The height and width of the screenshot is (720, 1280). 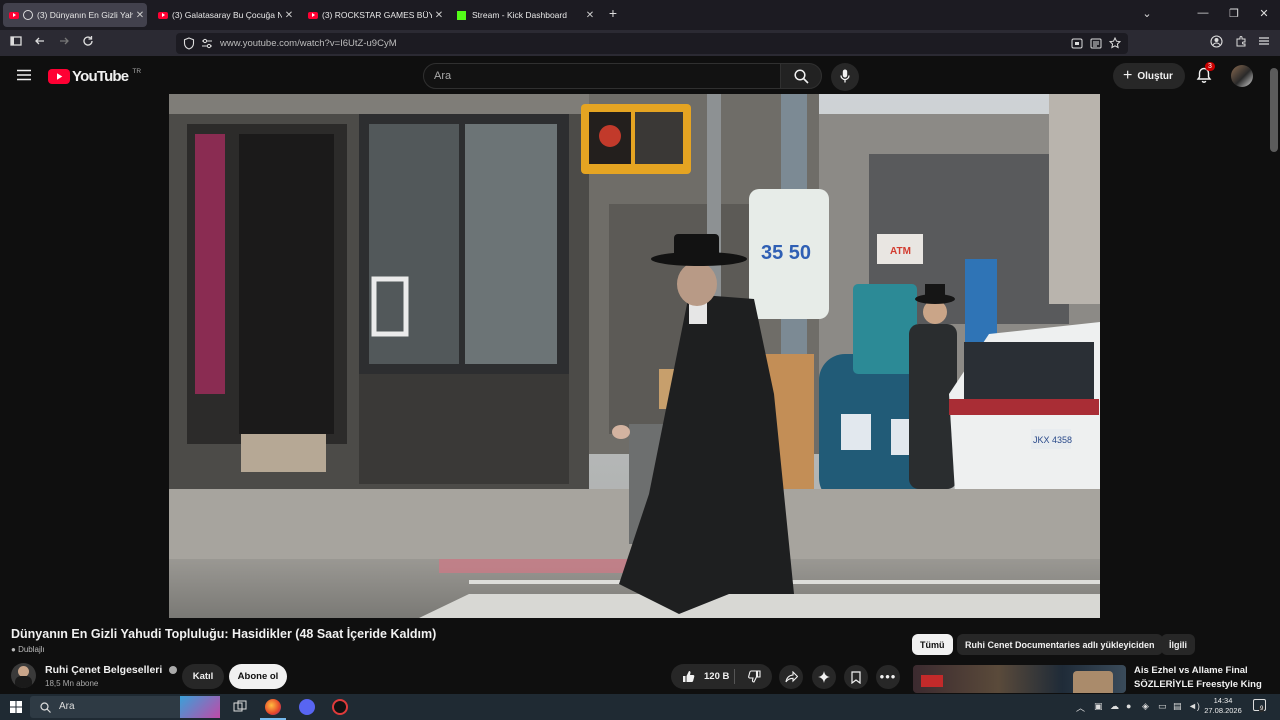 I want to click on share-button, so click(x=791, y=677).